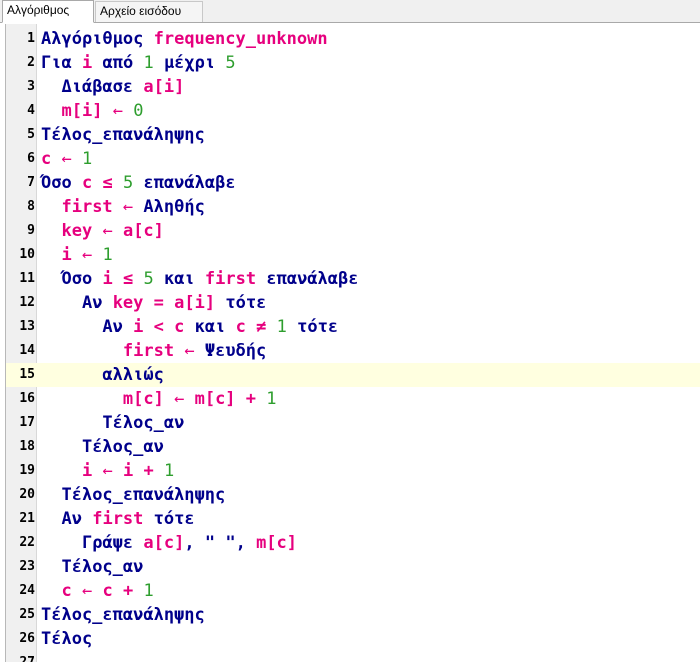 This screenshot has width=700, height=662. Describe the element at coordinates (27, 590) in the screenshot. I see `line-number: 24` at that location.